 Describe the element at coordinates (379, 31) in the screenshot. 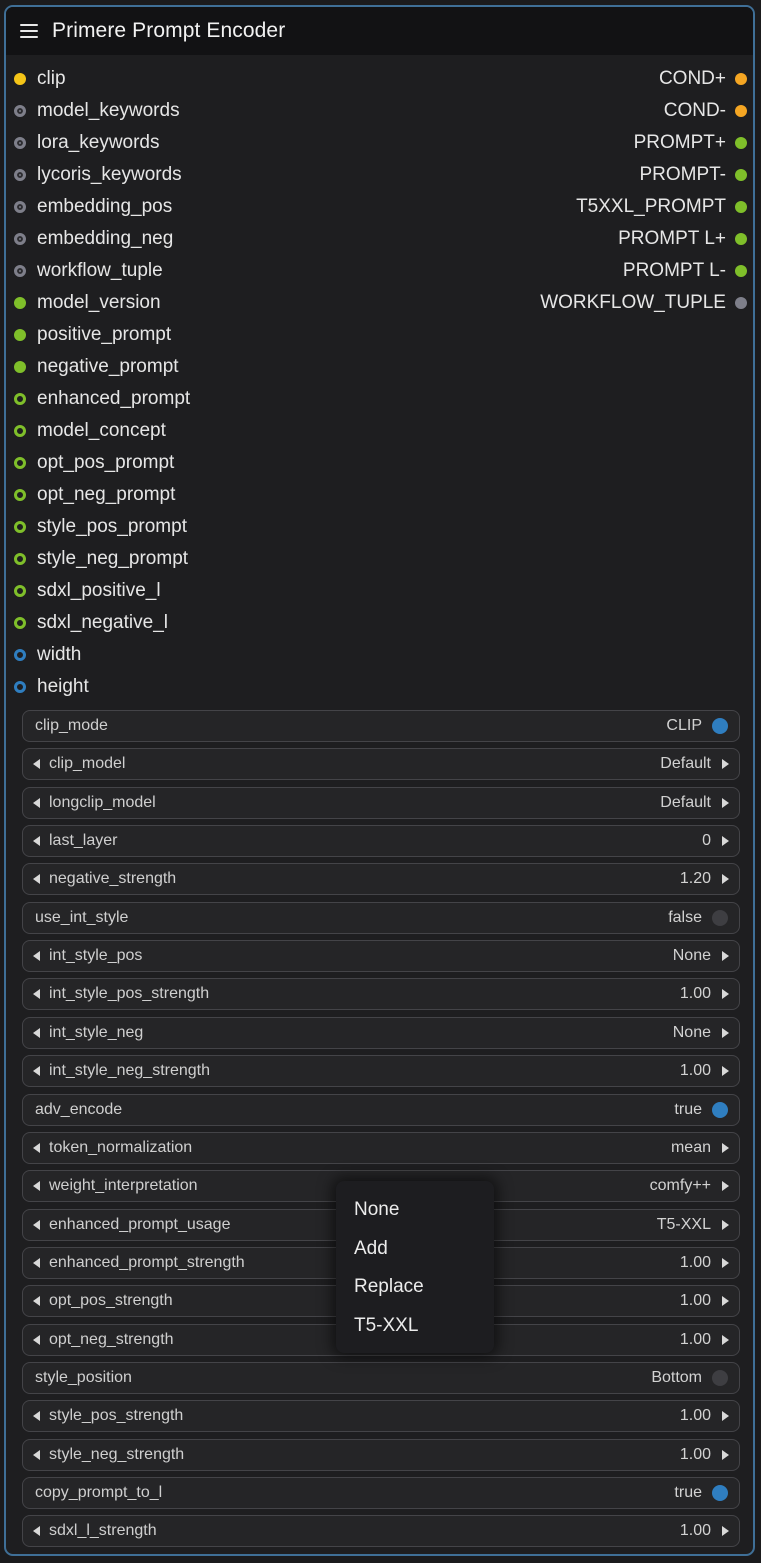

I see `node-title-bar: Primere Prompt Encoder` at that location.